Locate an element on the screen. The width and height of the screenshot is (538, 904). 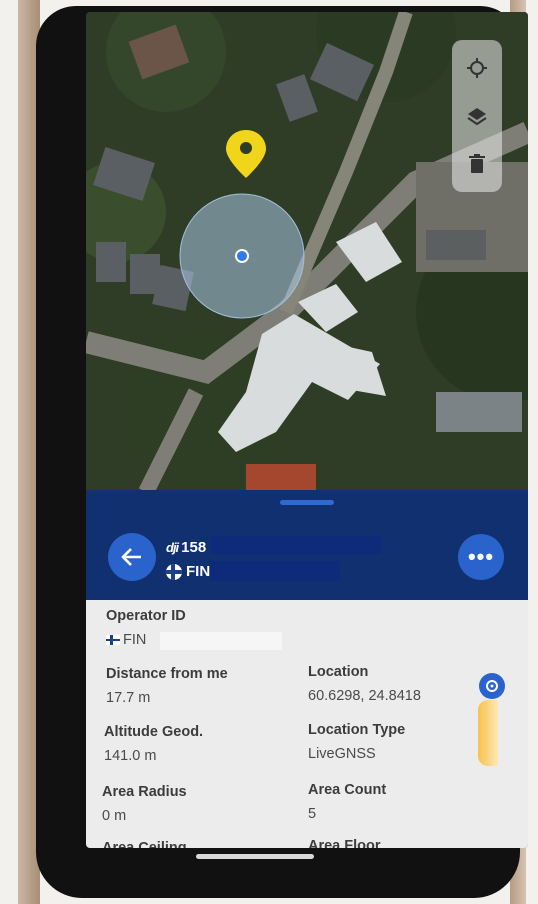
locate-drone-button is located at coordinates (492, 686).